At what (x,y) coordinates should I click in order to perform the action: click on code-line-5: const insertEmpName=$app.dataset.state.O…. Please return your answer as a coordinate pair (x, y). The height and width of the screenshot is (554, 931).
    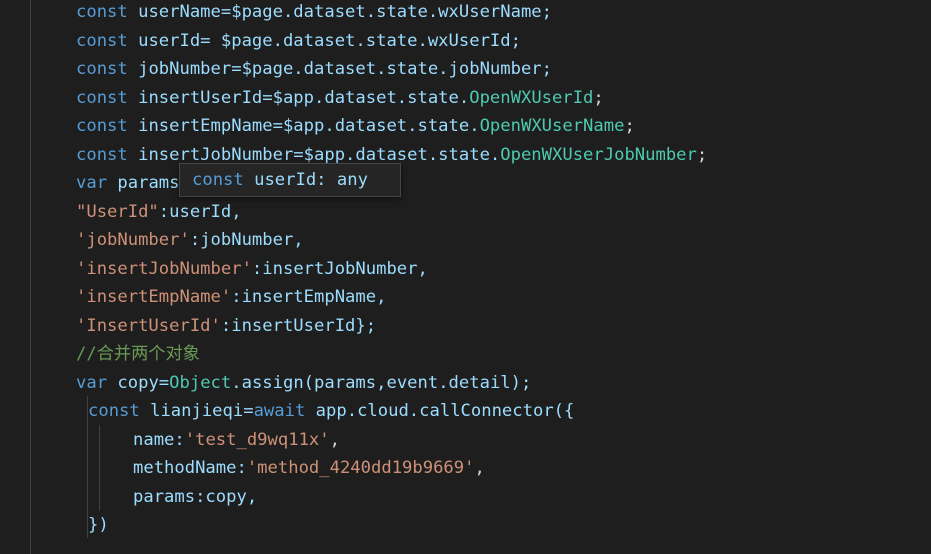
    Looking at the image, I should click on (355, 126).